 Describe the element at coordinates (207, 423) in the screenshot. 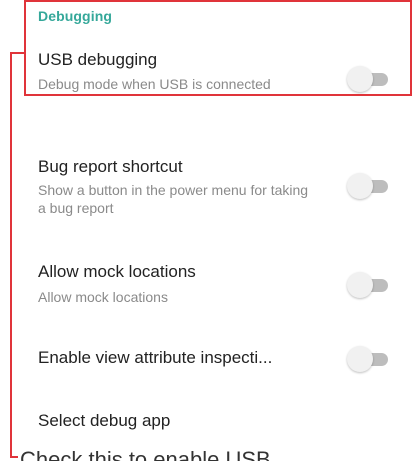

I see `setting-select-debug-app: Select debug app` at that location.